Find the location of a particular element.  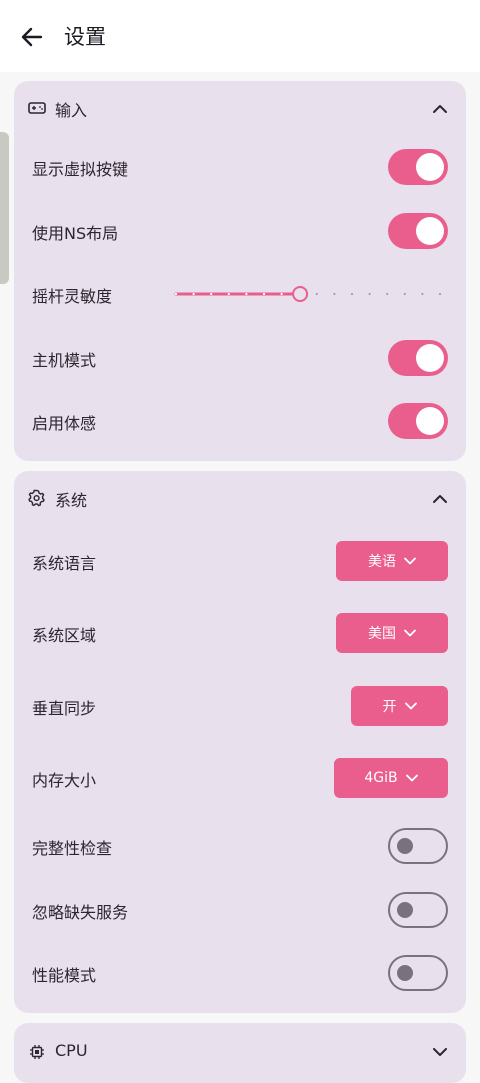

system-section-title: 系统 is located at coordinates (71, 500).